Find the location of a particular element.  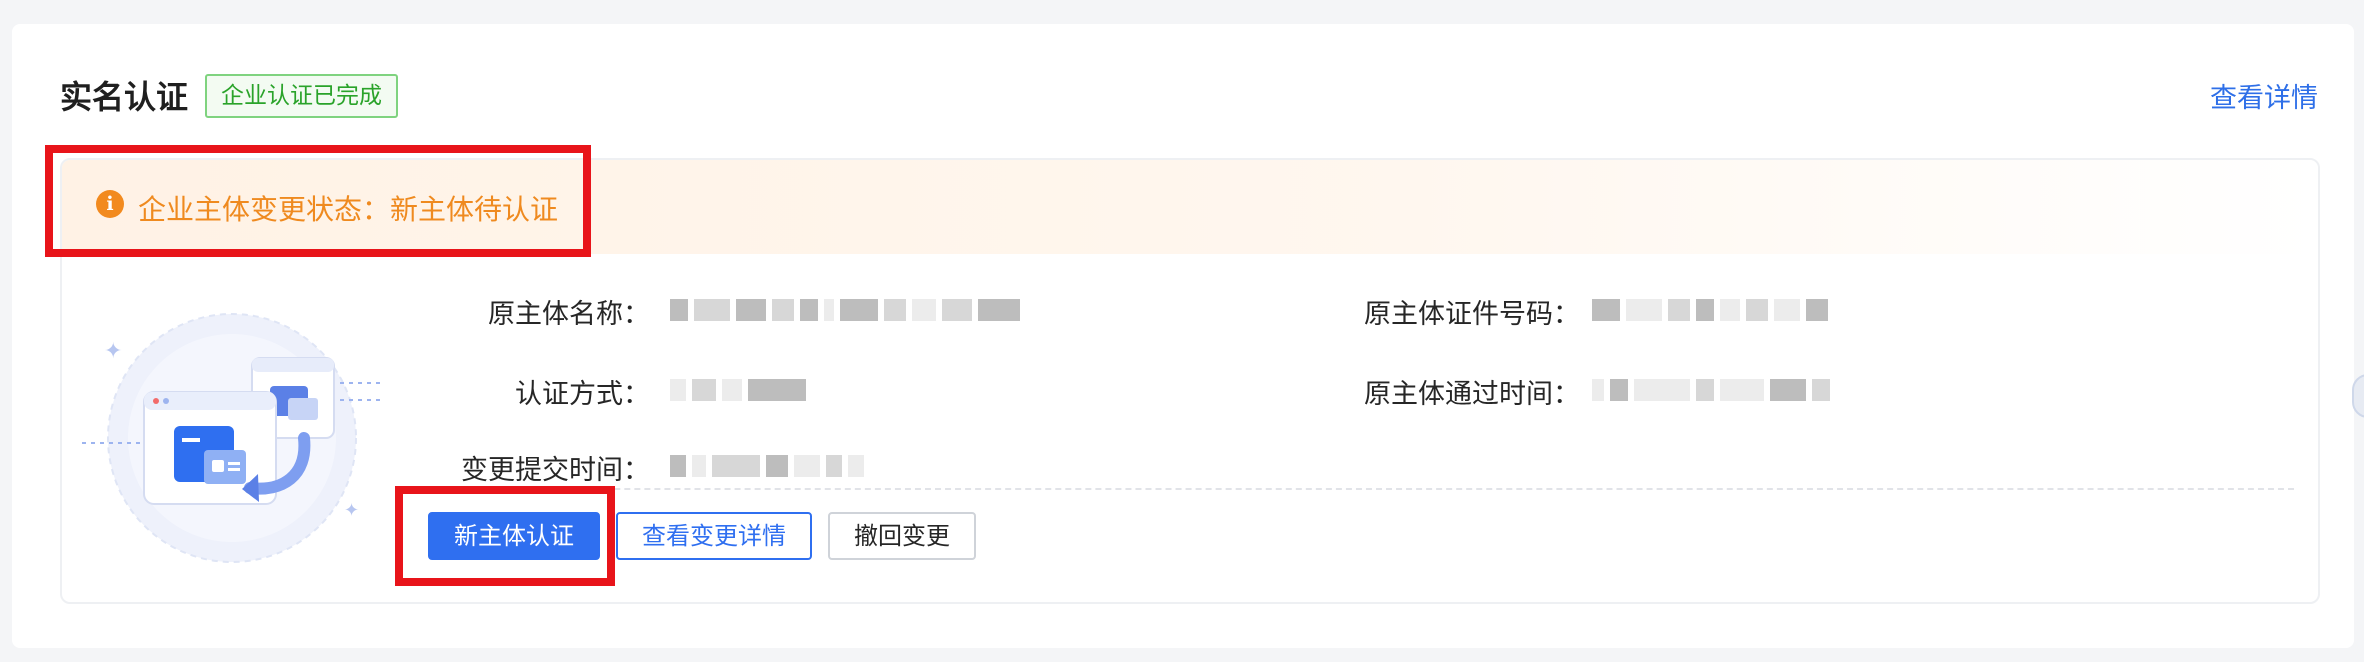

original-name-label: 原主体名称： is located at coordinates (569, 314).